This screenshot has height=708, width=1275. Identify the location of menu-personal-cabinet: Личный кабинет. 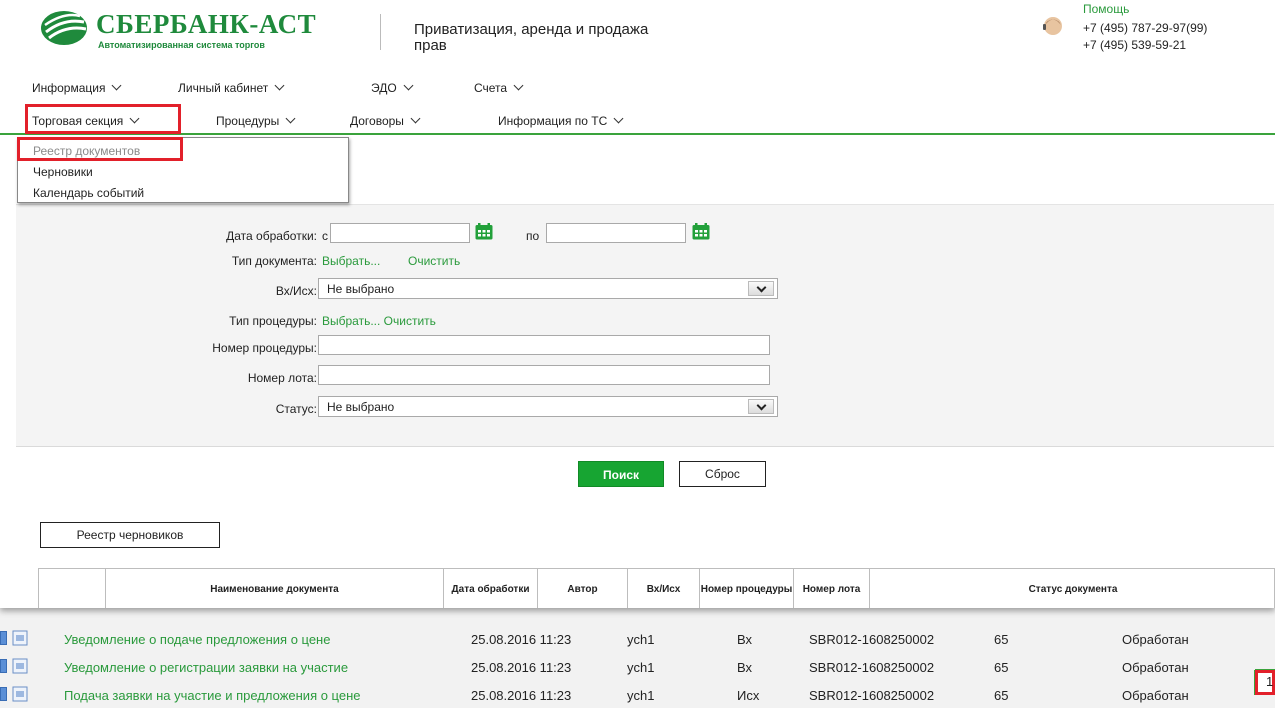
(231, 87).